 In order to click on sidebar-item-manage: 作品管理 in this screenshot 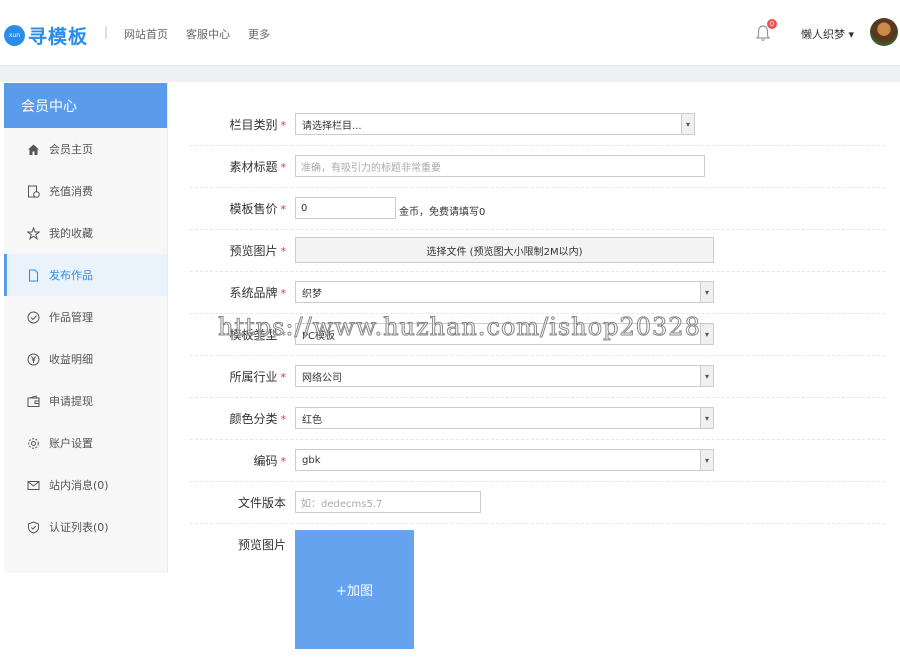, I will do `click(85, 317)`.